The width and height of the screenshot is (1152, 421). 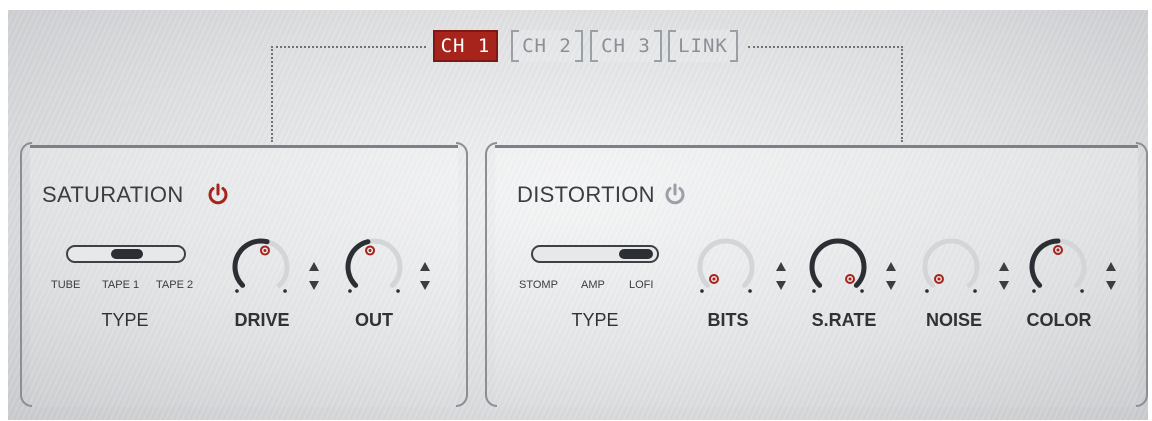 What do you see at coordinates (641, 285) in the screenshot?
I see `type-option-lofi: LOFI` at bounding box center [641, 285].